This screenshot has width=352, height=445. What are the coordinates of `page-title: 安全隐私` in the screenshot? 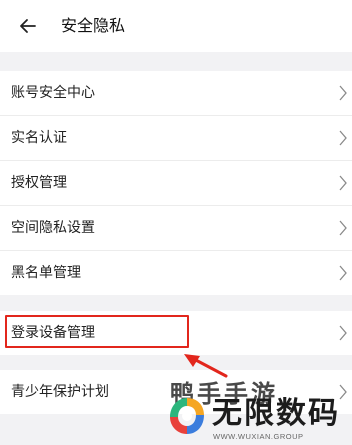 It's located at (93, 25).